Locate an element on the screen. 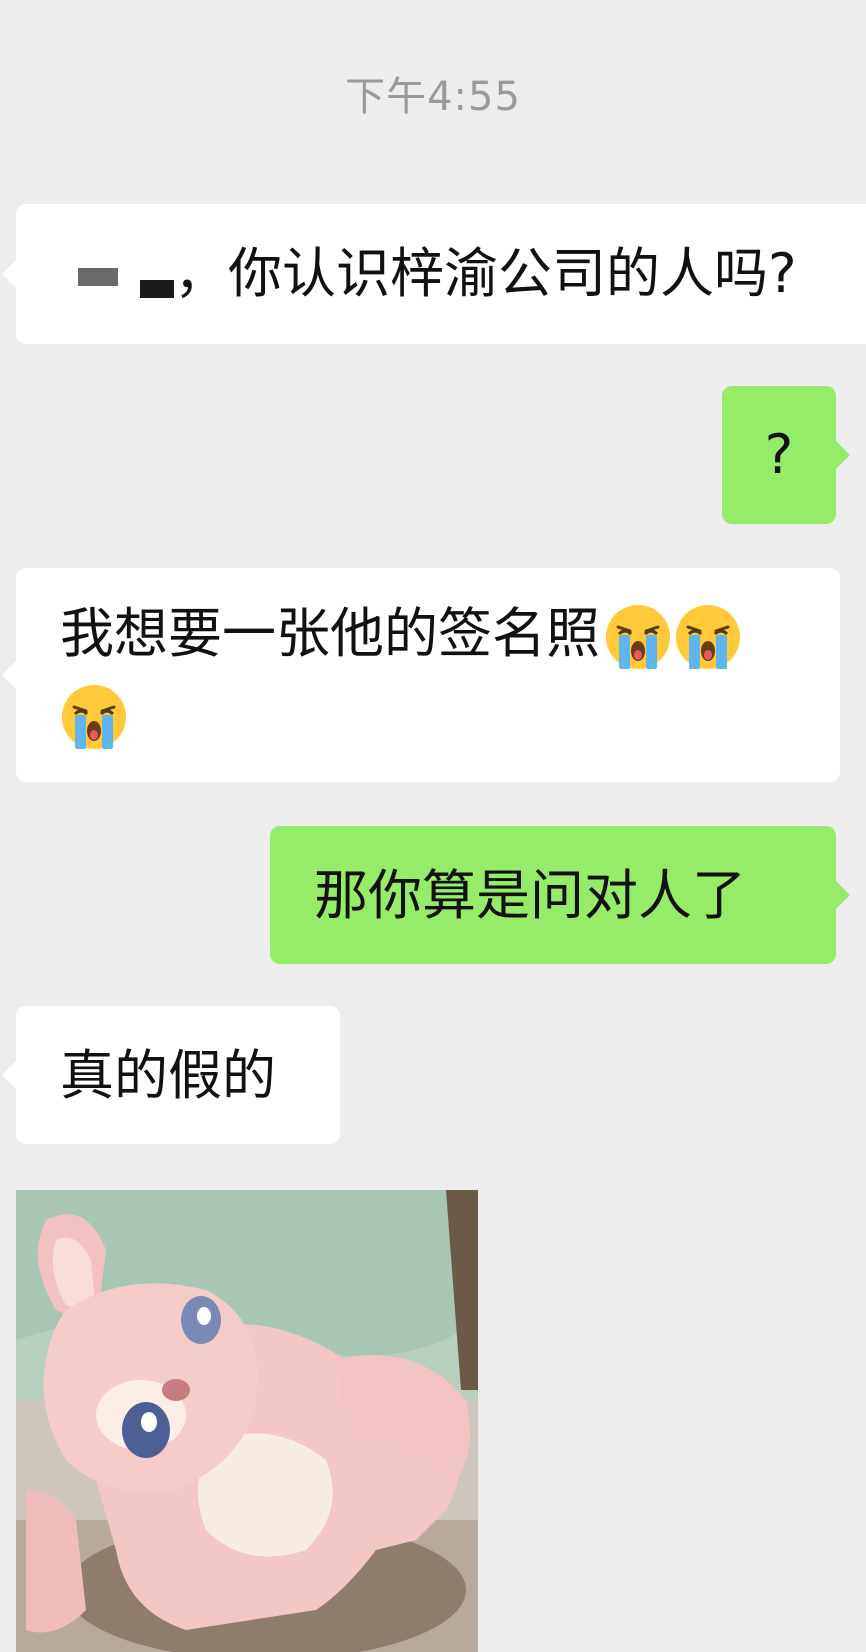 The height and width of the screenshot is (1652, 866). message-text: 真的假的 is located at coordinates (168, 1075).